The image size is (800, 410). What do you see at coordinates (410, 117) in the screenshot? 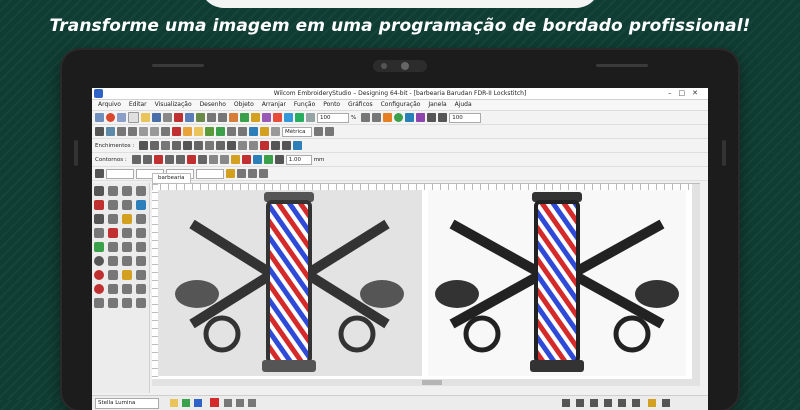
I see `layers-icon` at bounding box center [410, 117].